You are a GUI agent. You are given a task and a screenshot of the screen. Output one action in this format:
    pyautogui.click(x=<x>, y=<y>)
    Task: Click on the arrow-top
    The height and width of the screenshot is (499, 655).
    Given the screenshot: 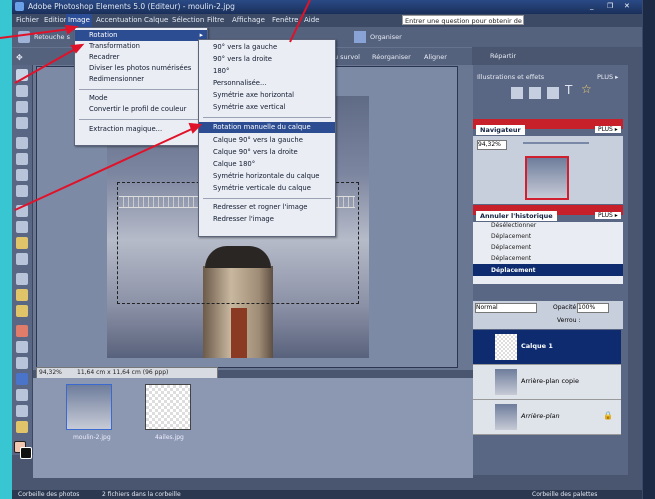 What is the action you would take?
    pyautogui.click(x=300, y=21)
    